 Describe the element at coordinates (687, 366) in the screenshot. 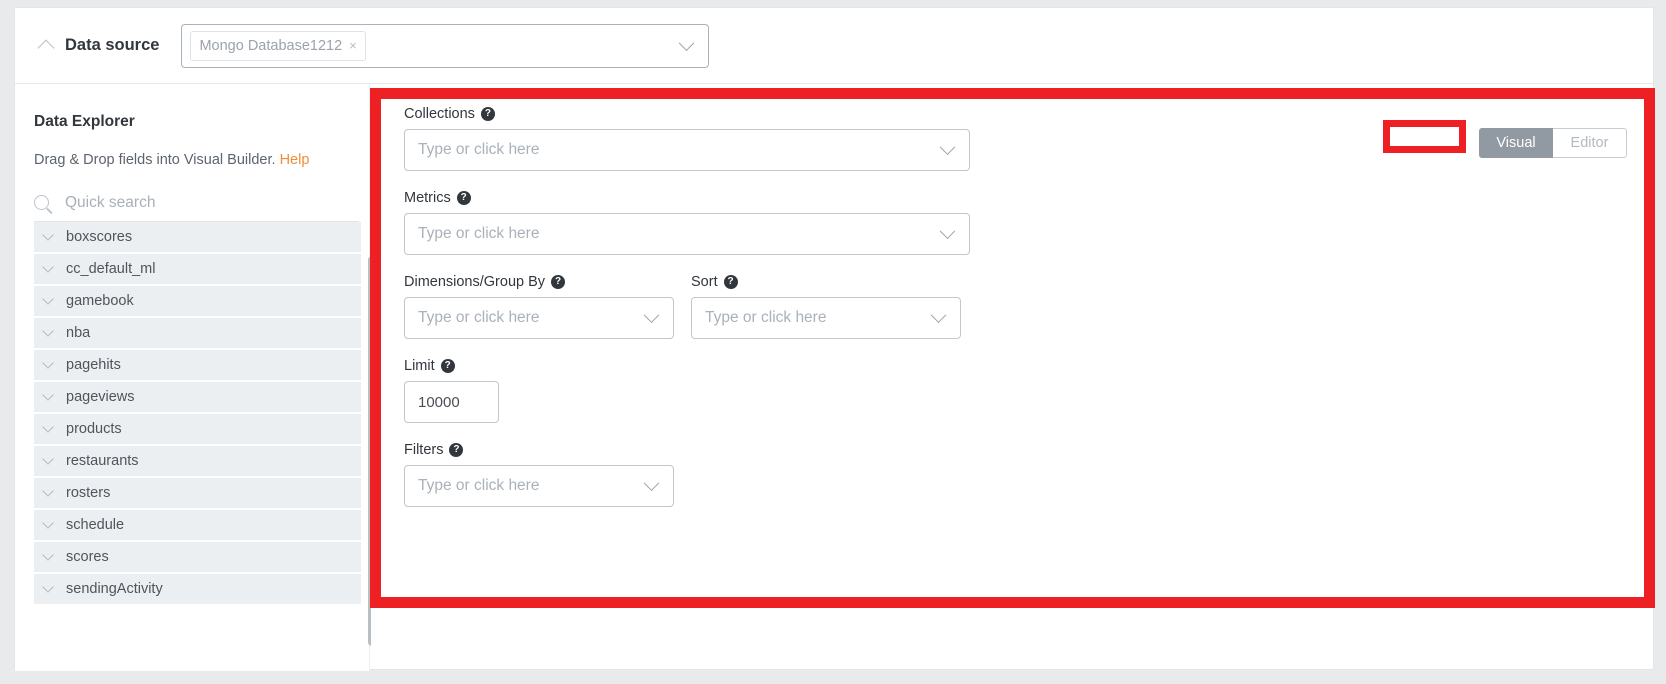

I see `limit-label-row: Limit ?` at that location.